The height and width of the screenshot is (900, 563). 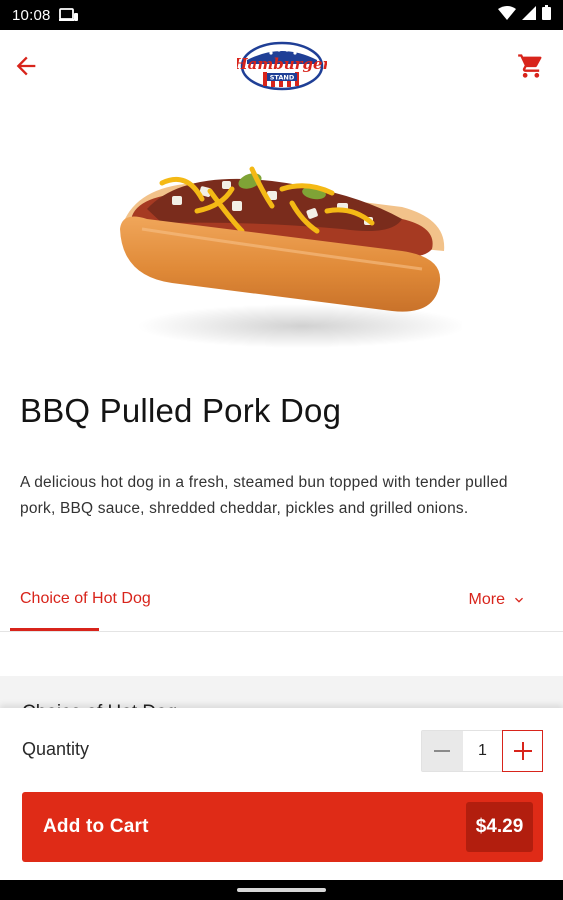 I want to click on wifi-icon, so click(x=507, y=15).